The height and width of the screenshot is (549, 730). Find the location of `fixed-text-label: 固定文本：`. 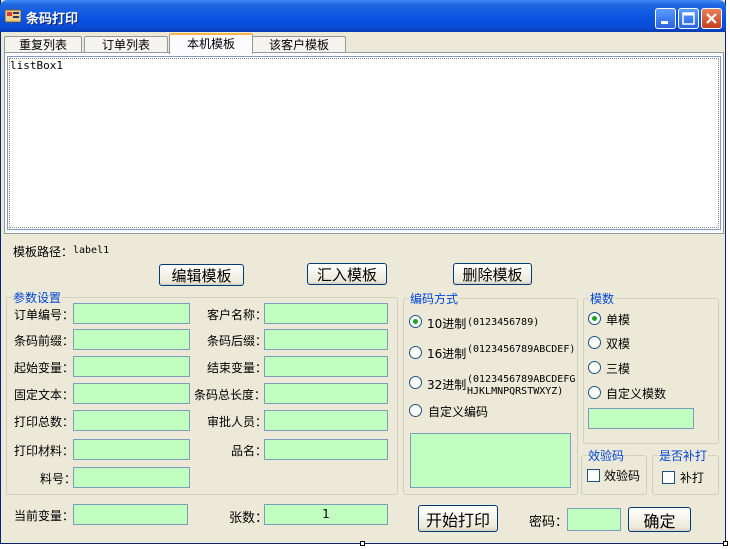

fixed-text-label: 固定文本： is located at coordinates (44, 395).